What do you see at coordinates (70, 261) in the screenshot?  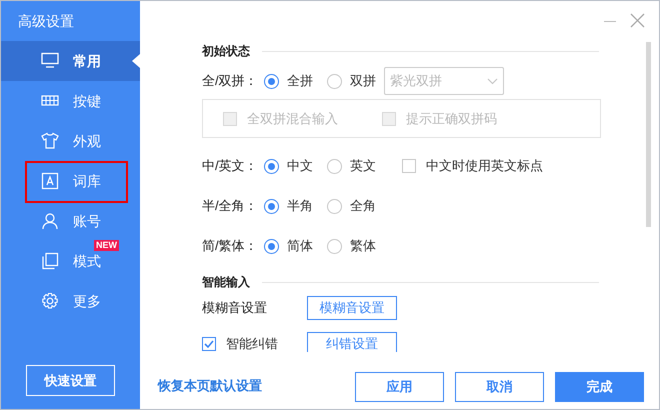 I see `sidebar-item: NEW 模式` at bounding box center [70, 261].